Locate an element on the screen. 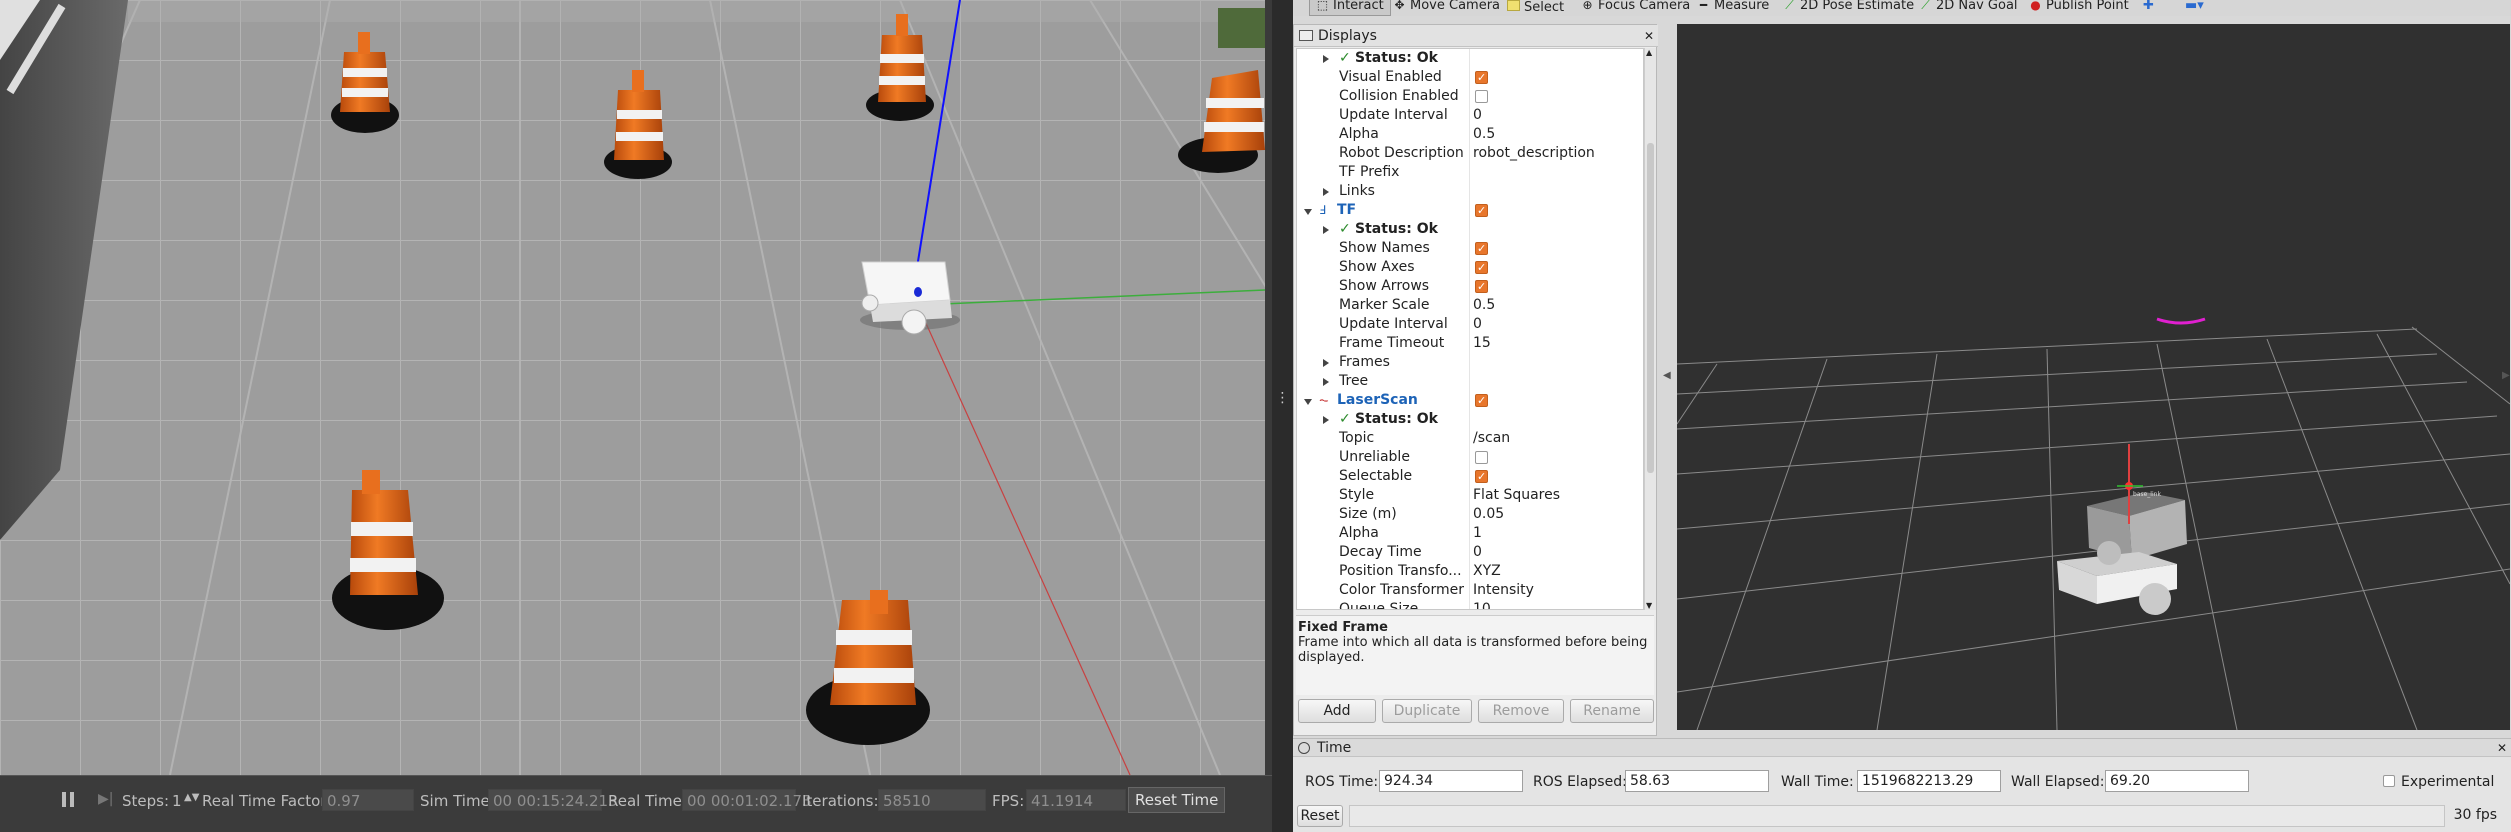 This screenshot has height=832, width=2511. tree-row: Size (m) 0.05 is located at coordinates (1470, 514).